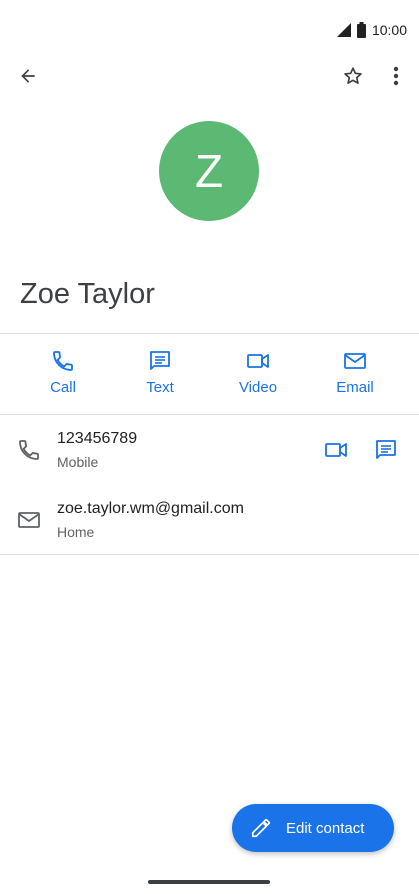 This screenshot has width=419, height=894. What do you see at coordinates (160, 372) in the screenshot?
I see `text-action-button: Text` at bounding box center [160, 372].